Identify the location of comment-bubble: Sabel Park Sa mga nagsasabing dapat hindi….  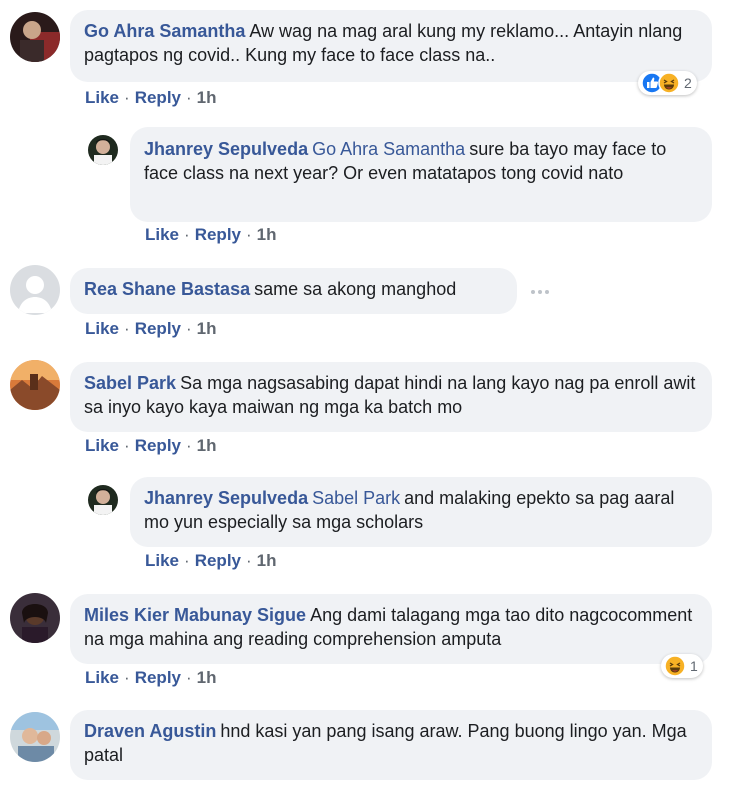
(391, 397).